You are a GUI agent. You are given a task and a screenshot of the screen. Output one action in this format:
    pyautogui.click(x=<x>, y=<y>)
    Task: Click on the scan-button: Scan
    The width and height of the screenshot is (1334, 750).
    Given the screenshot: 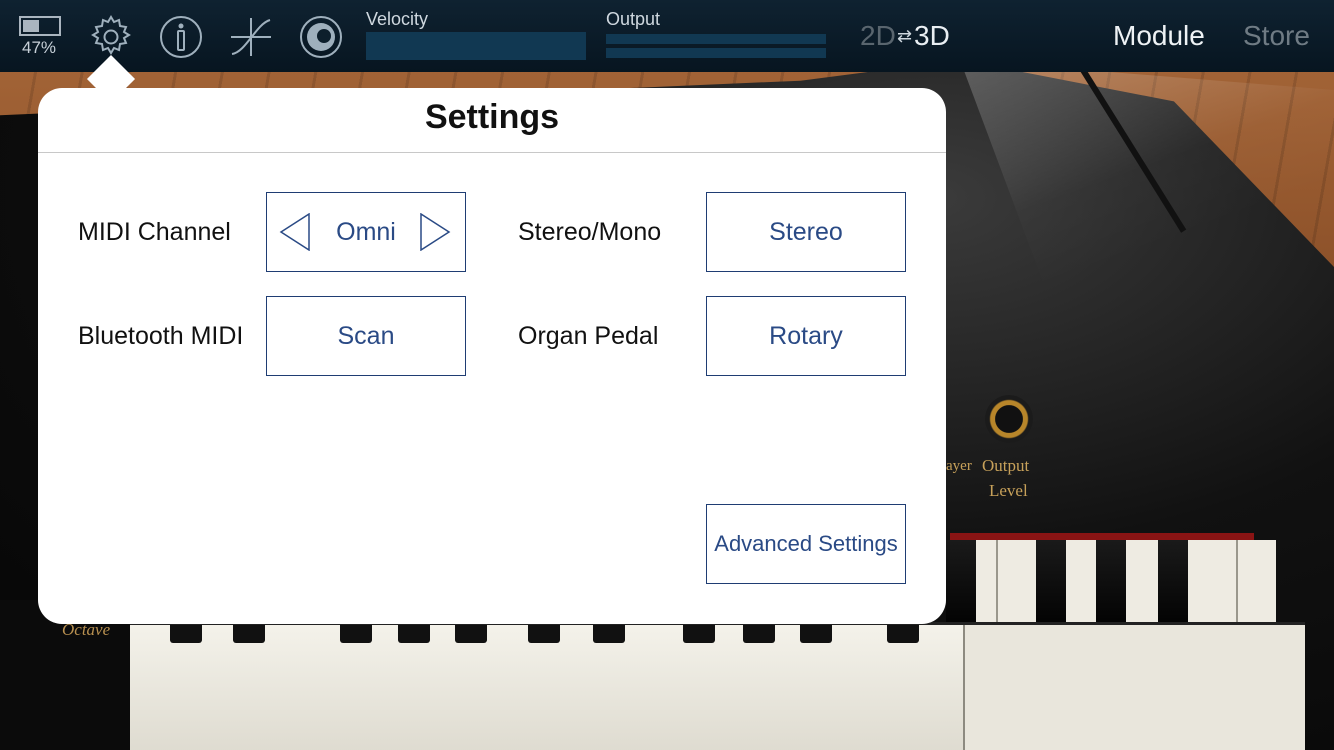 What is the action you would take?
    pyautogui.click(x=366, y=336)
    